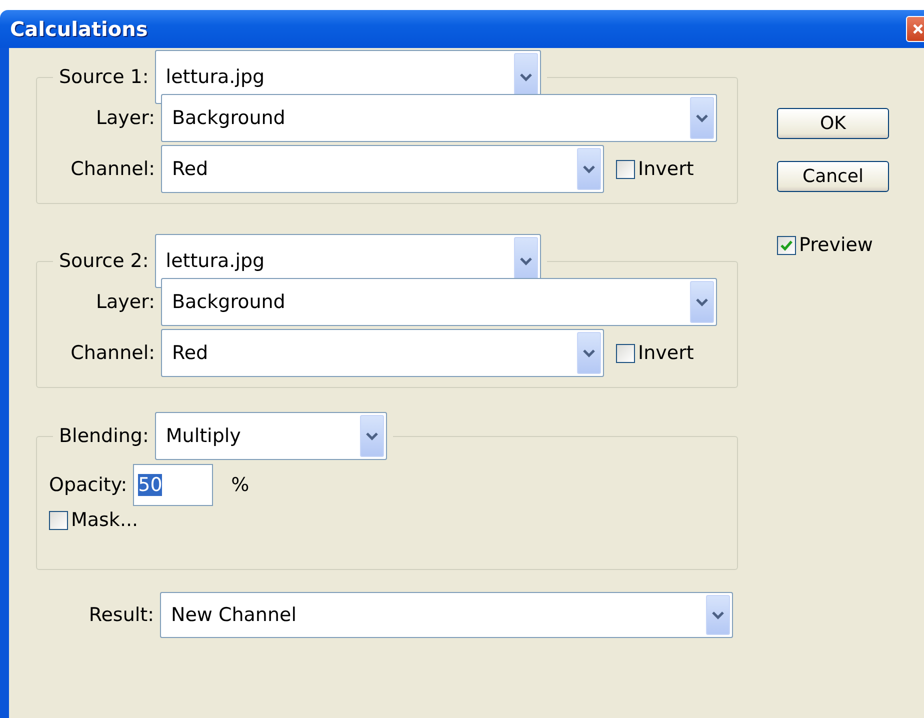 This screenshot has height=718, width=924. I want to click on field-label: Result:, so click(121, 615).